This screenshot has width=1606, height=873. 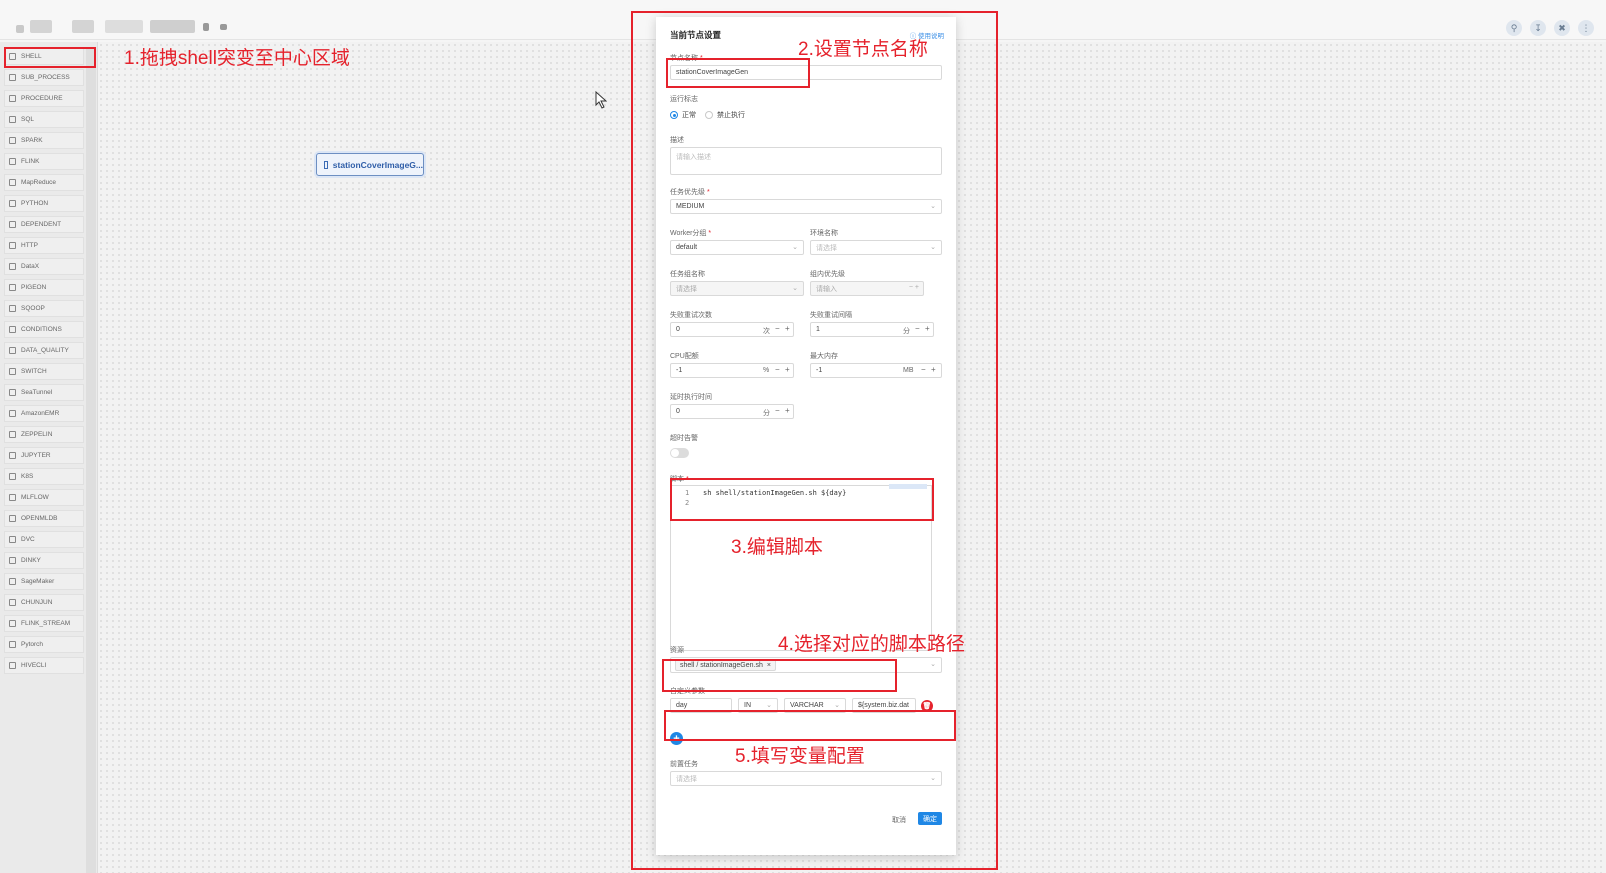 What do you see at coordinates (206, 27) in the screenshot?
I see `copy-icon` at bounding box center [206, 27].